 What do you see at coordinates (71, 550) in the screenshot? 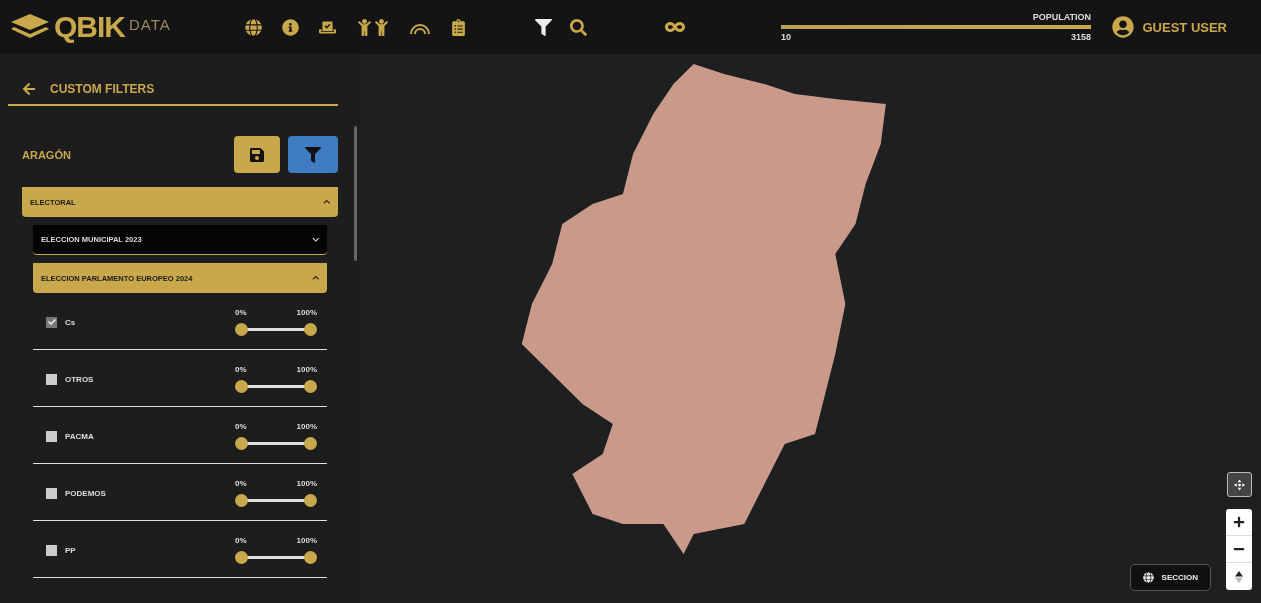
I see `party-name: PP` at bounding box center [71, 550].